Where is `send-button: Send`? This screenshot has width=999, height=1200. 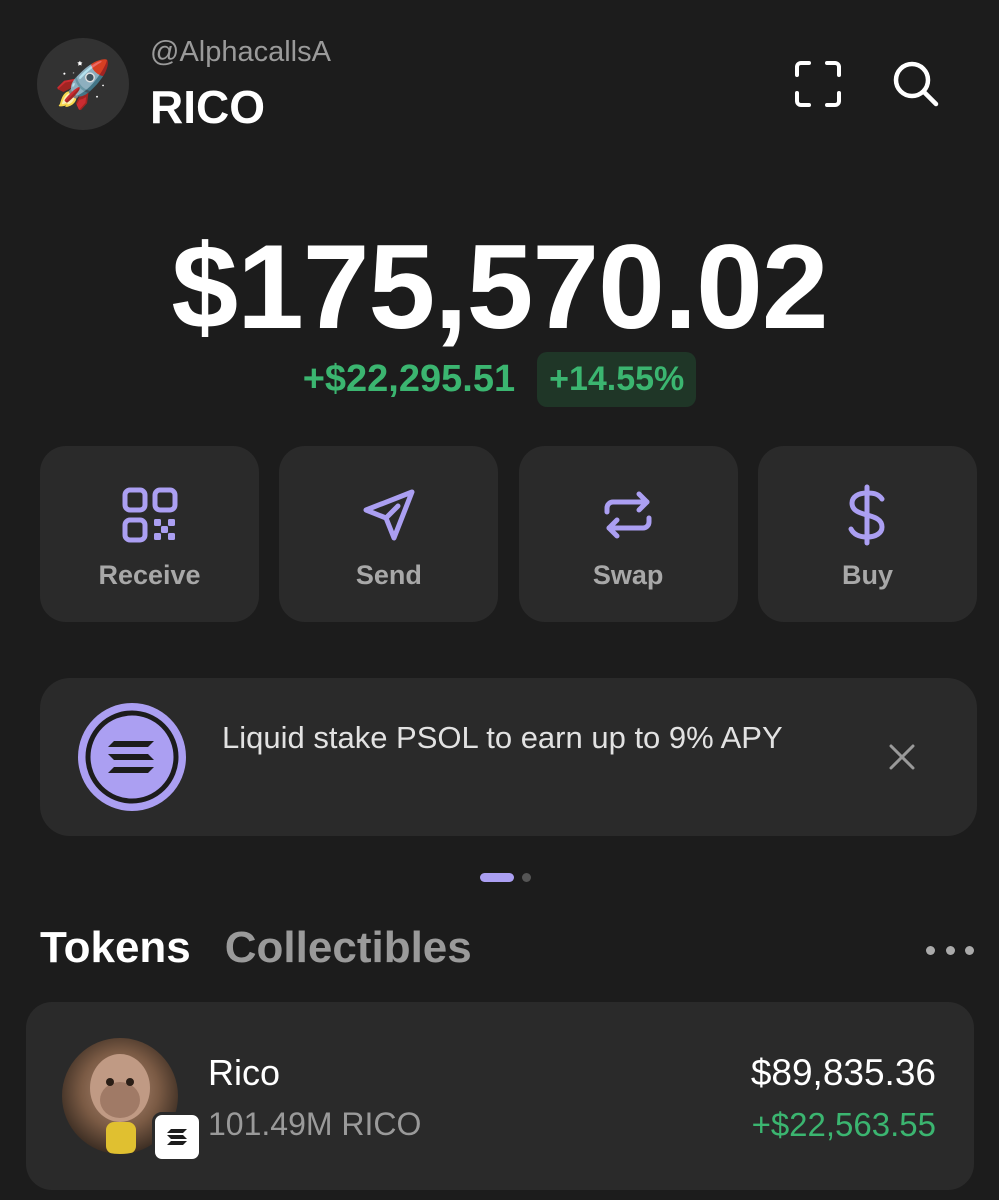
send-button: Send is located at coordinates (389, 534).